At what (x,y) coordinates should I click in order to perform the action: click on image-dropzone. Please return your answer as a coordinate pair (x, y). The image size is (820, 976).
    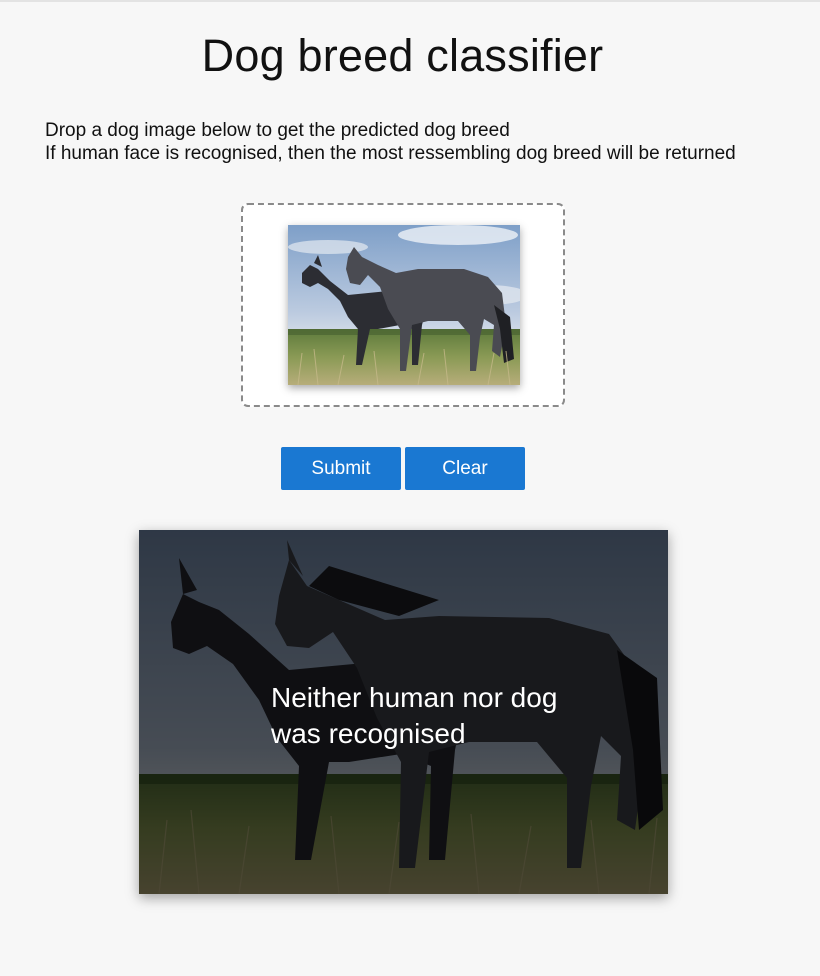
    Looking at the image, I should click on (403, 305).